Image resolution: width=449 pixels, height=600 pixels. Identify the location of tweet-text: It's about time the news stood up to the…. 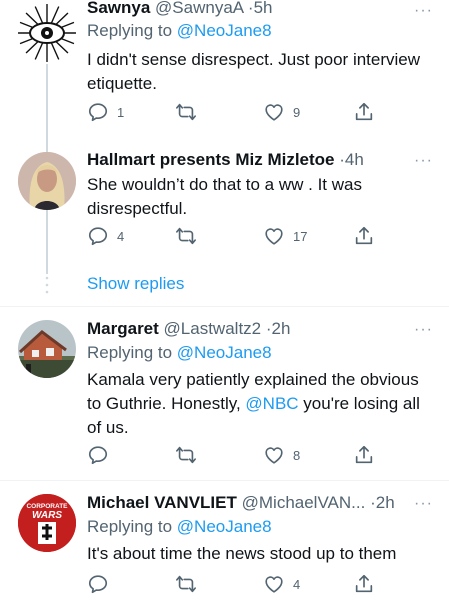
(242, 553).